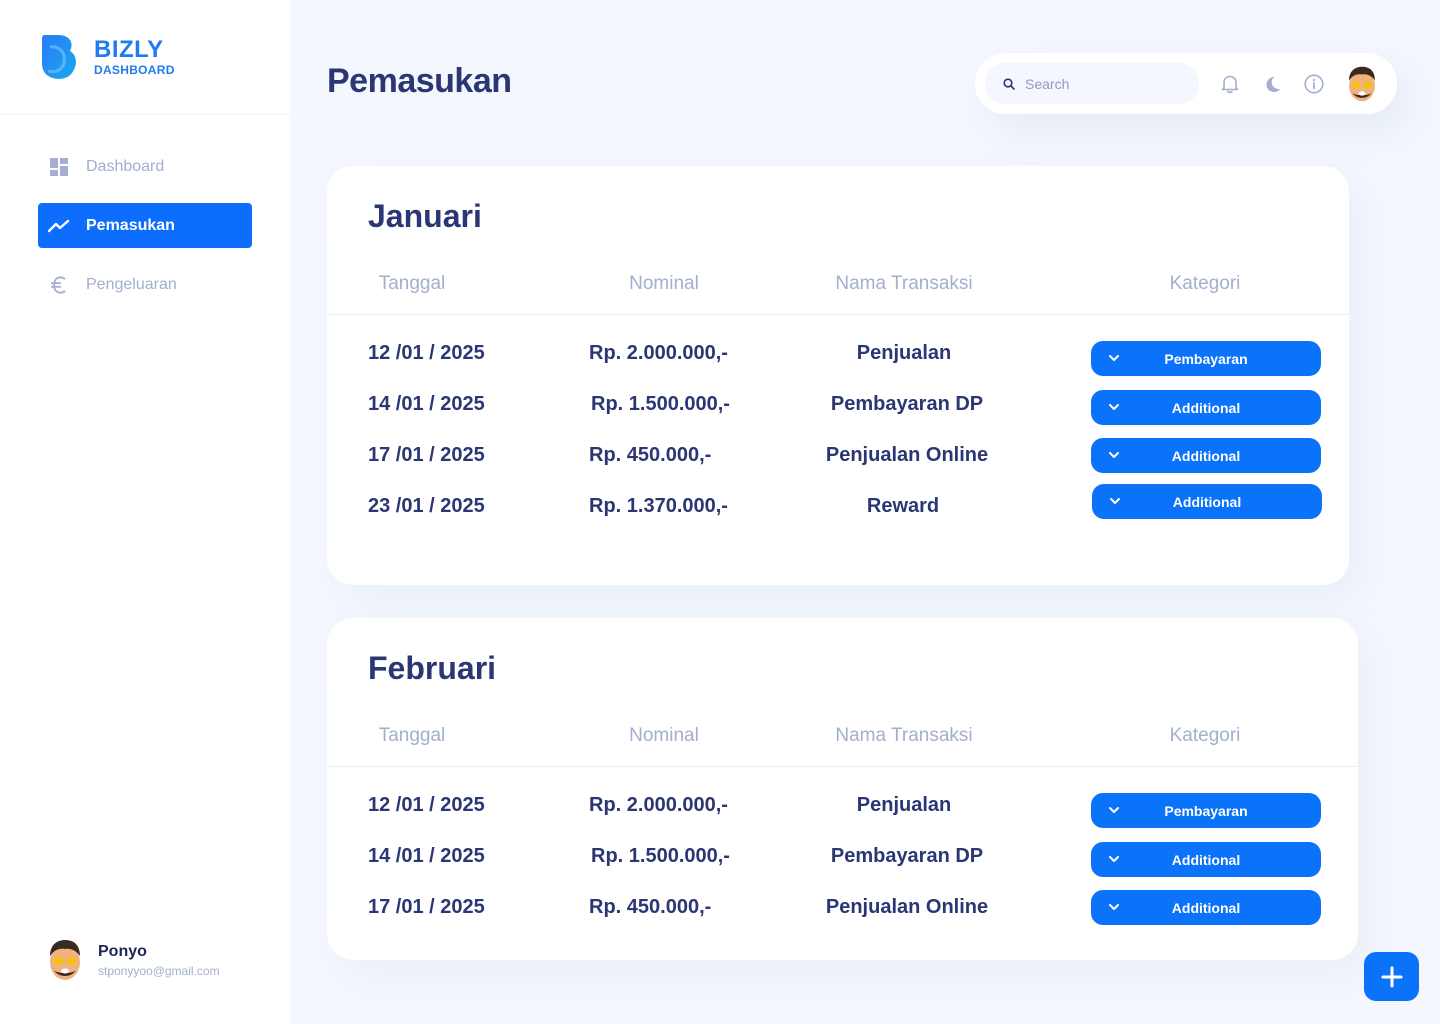 The image size is (1440, 1024). What do you see at coordinates (419, 81) in the screenshot?
I see `page-title: Pemasukan` at bounding box center [419, 81].